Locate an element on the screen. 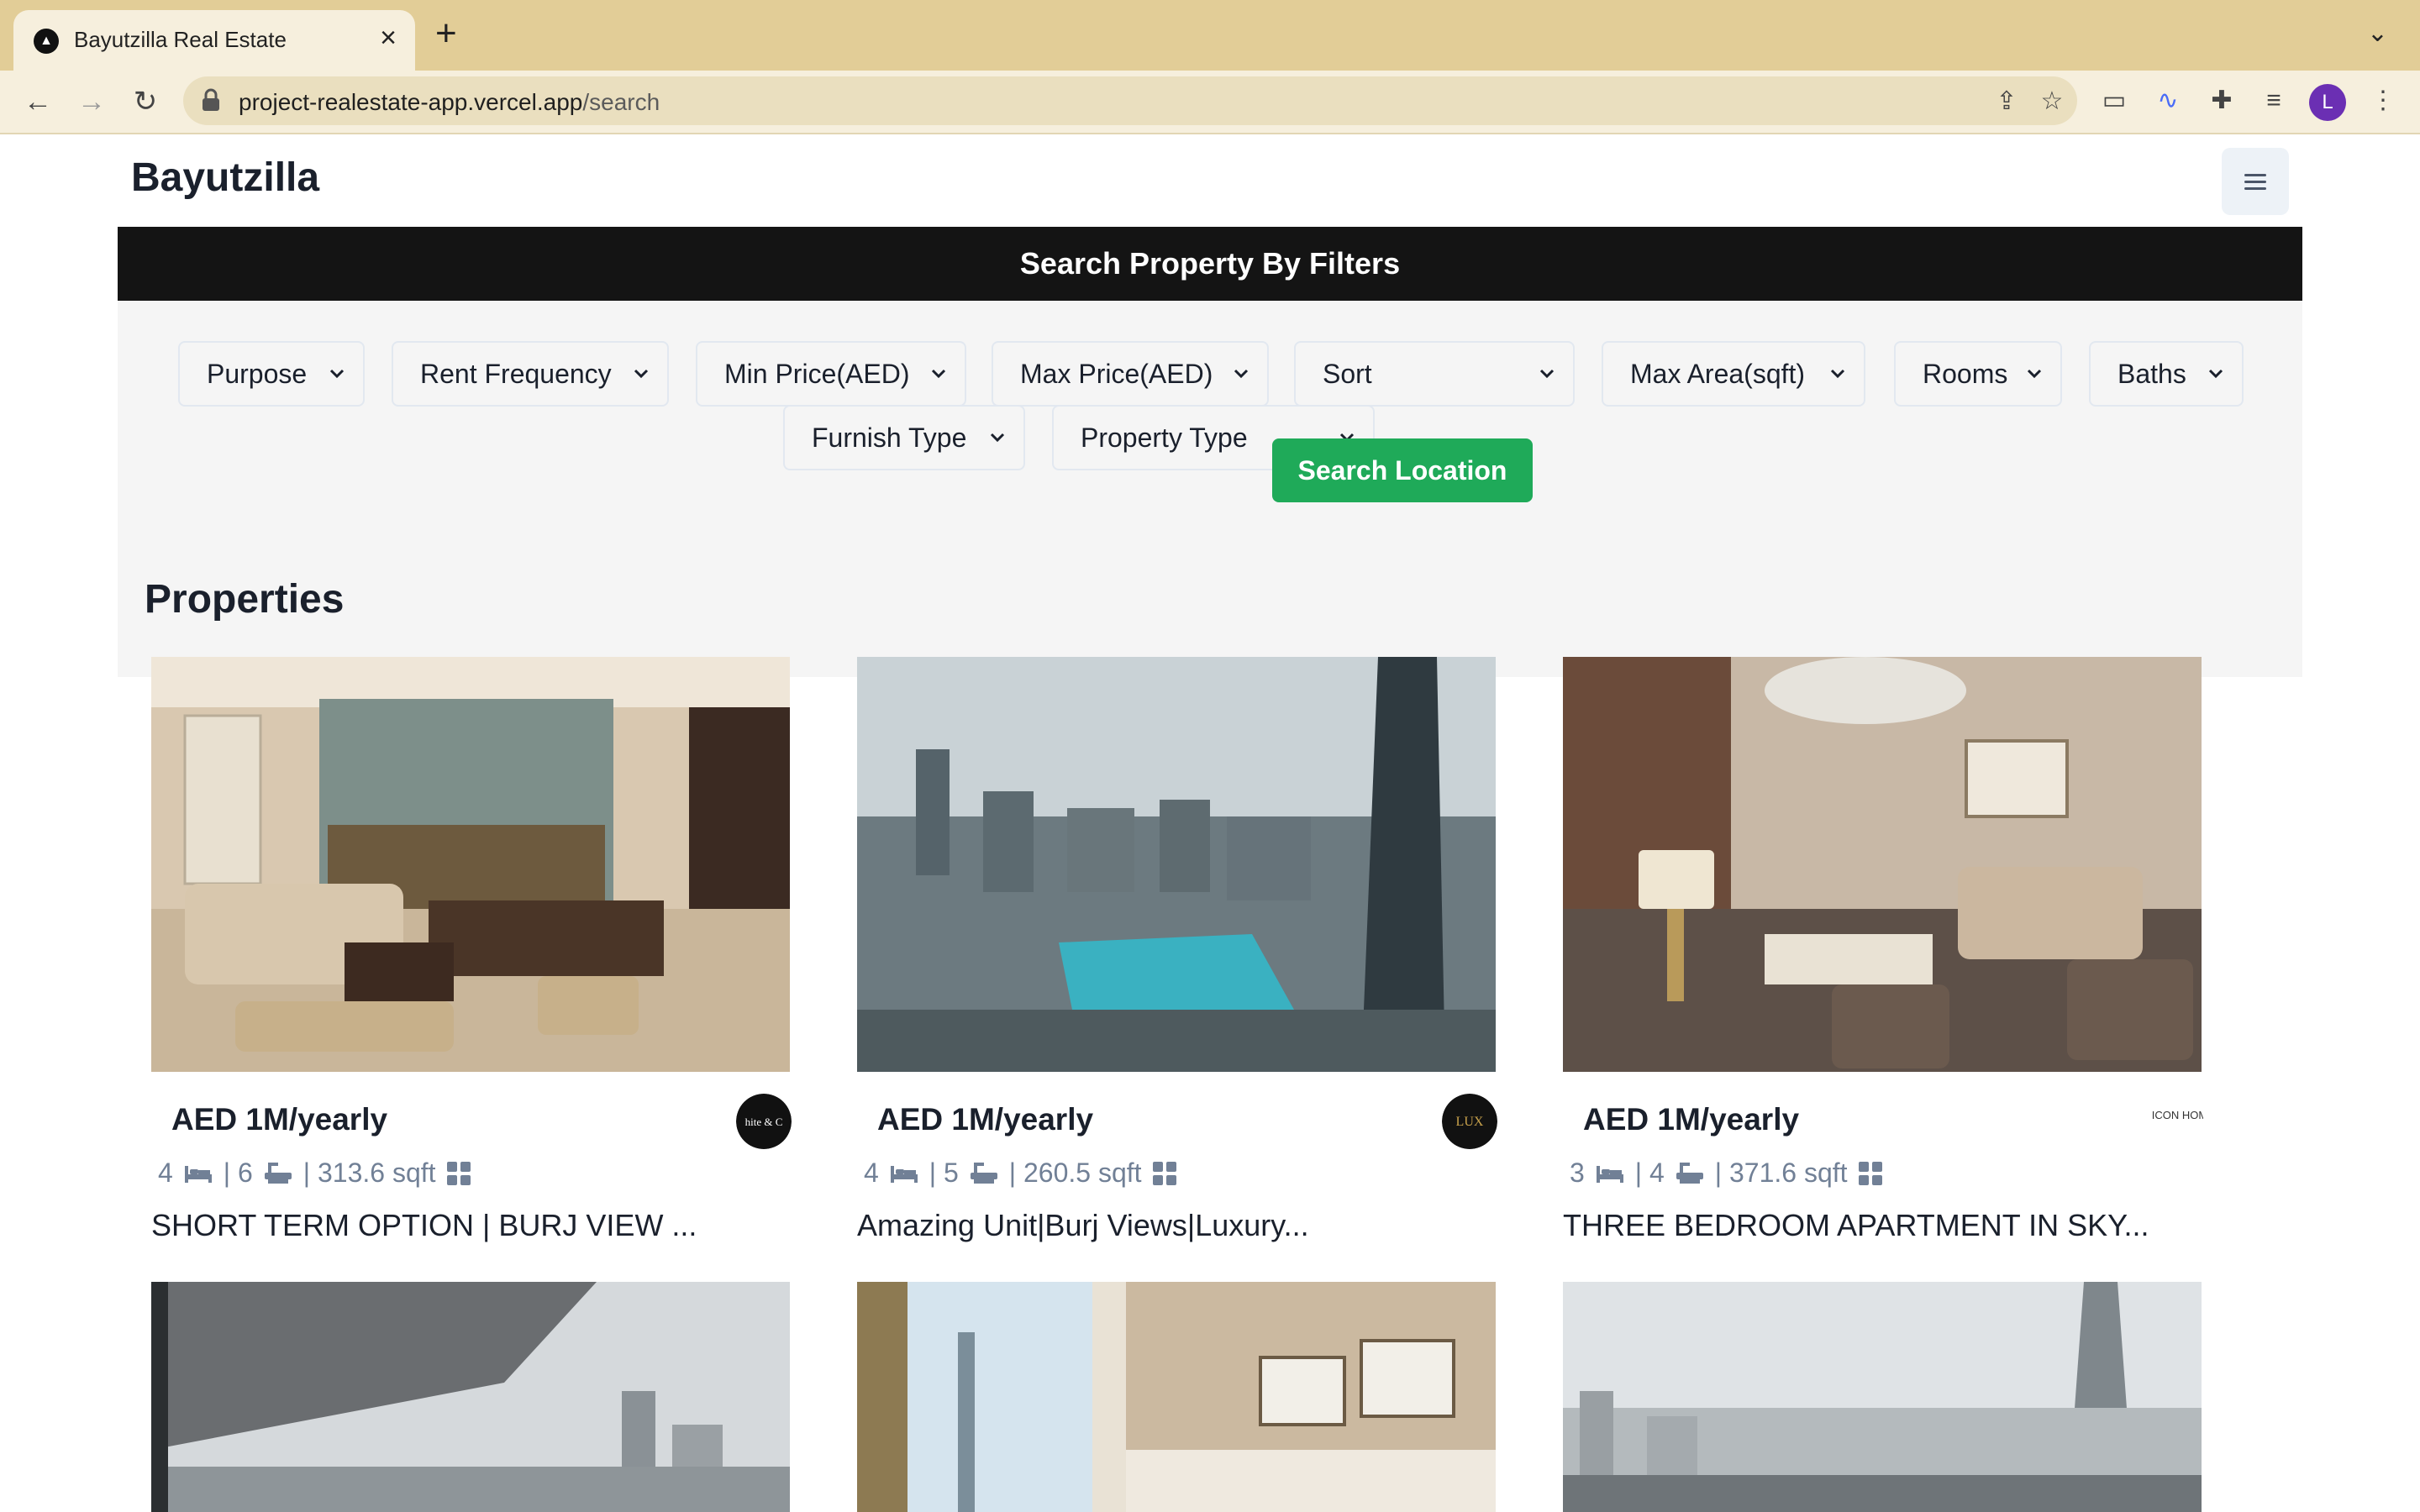 The height and width of the screenshot is (1512, 2420). hamburger-menu-button is located at coordinates (2255, 181).